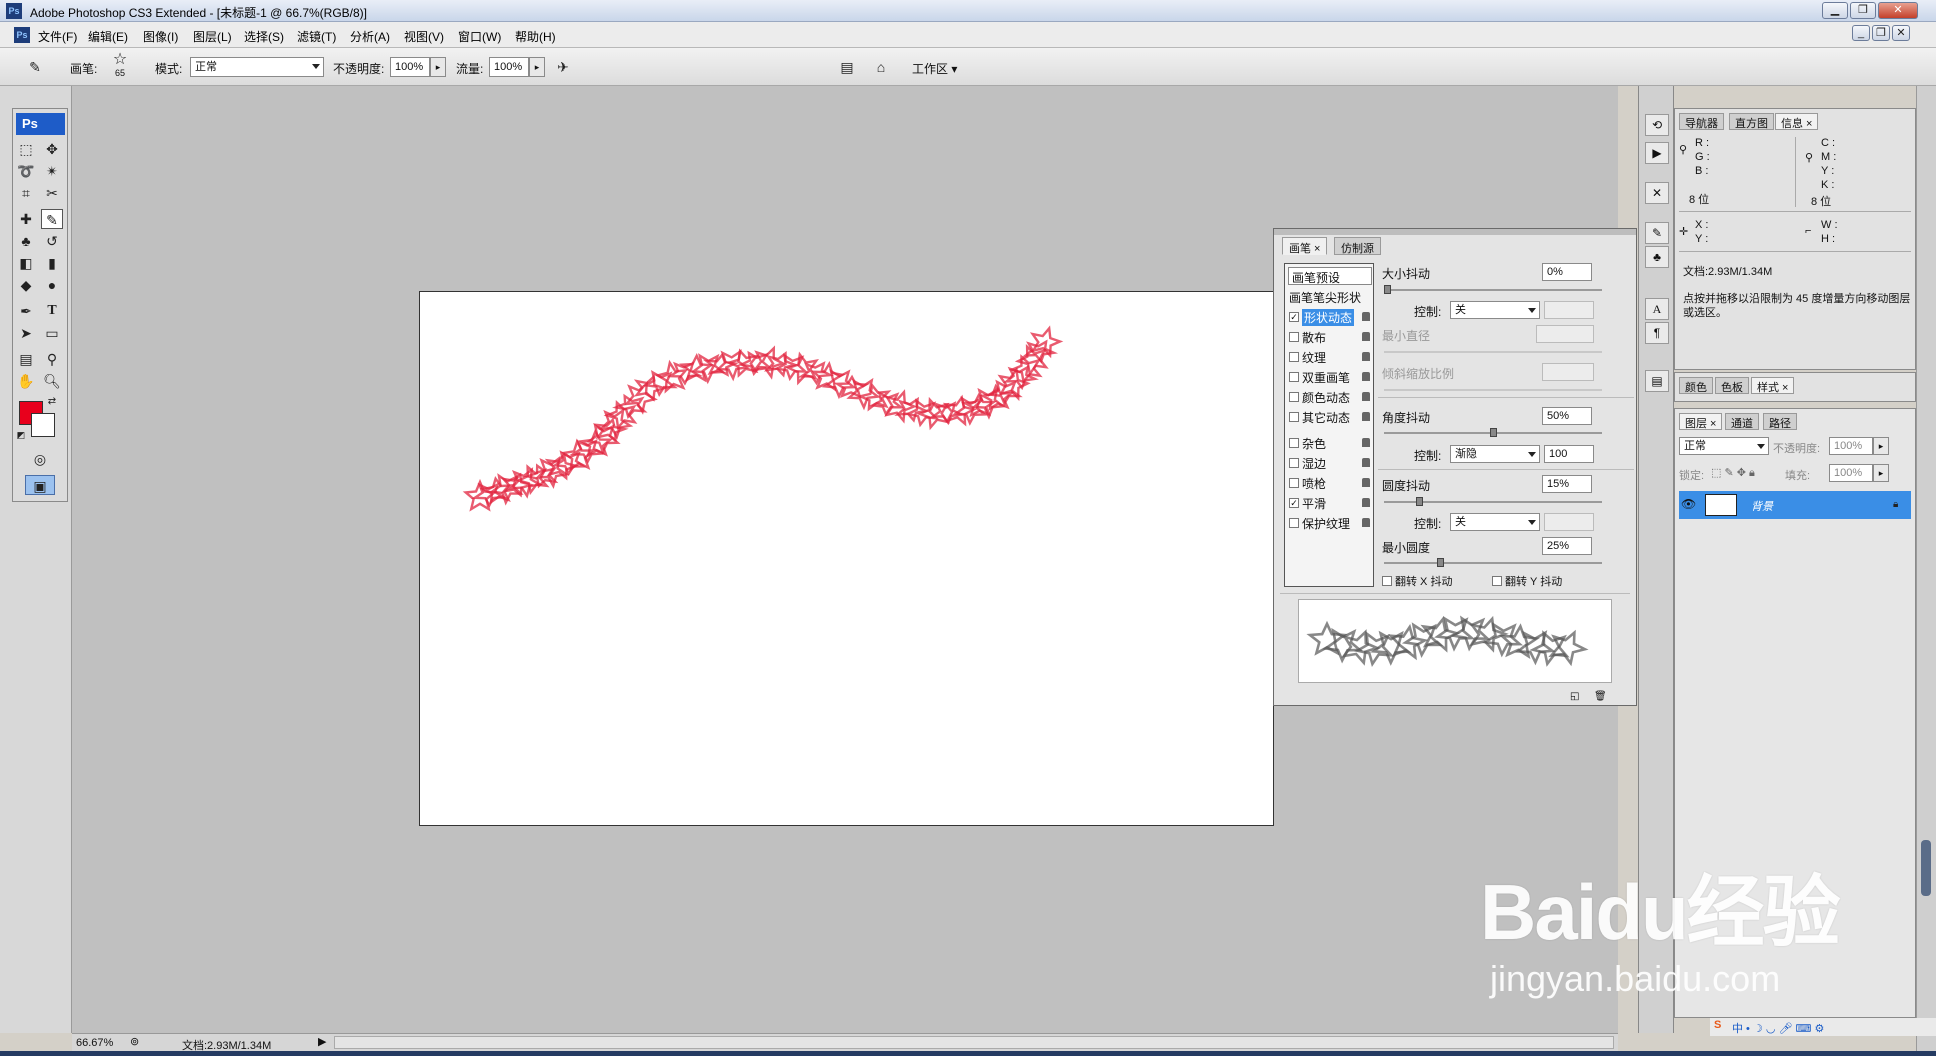 The width and height of the screenshot is (1936, 1056). What do you see at coordinates (1567, 484) in the screenshot?
I see `roundness-jitter-input: 15%` at bounding box center [1567, 484].